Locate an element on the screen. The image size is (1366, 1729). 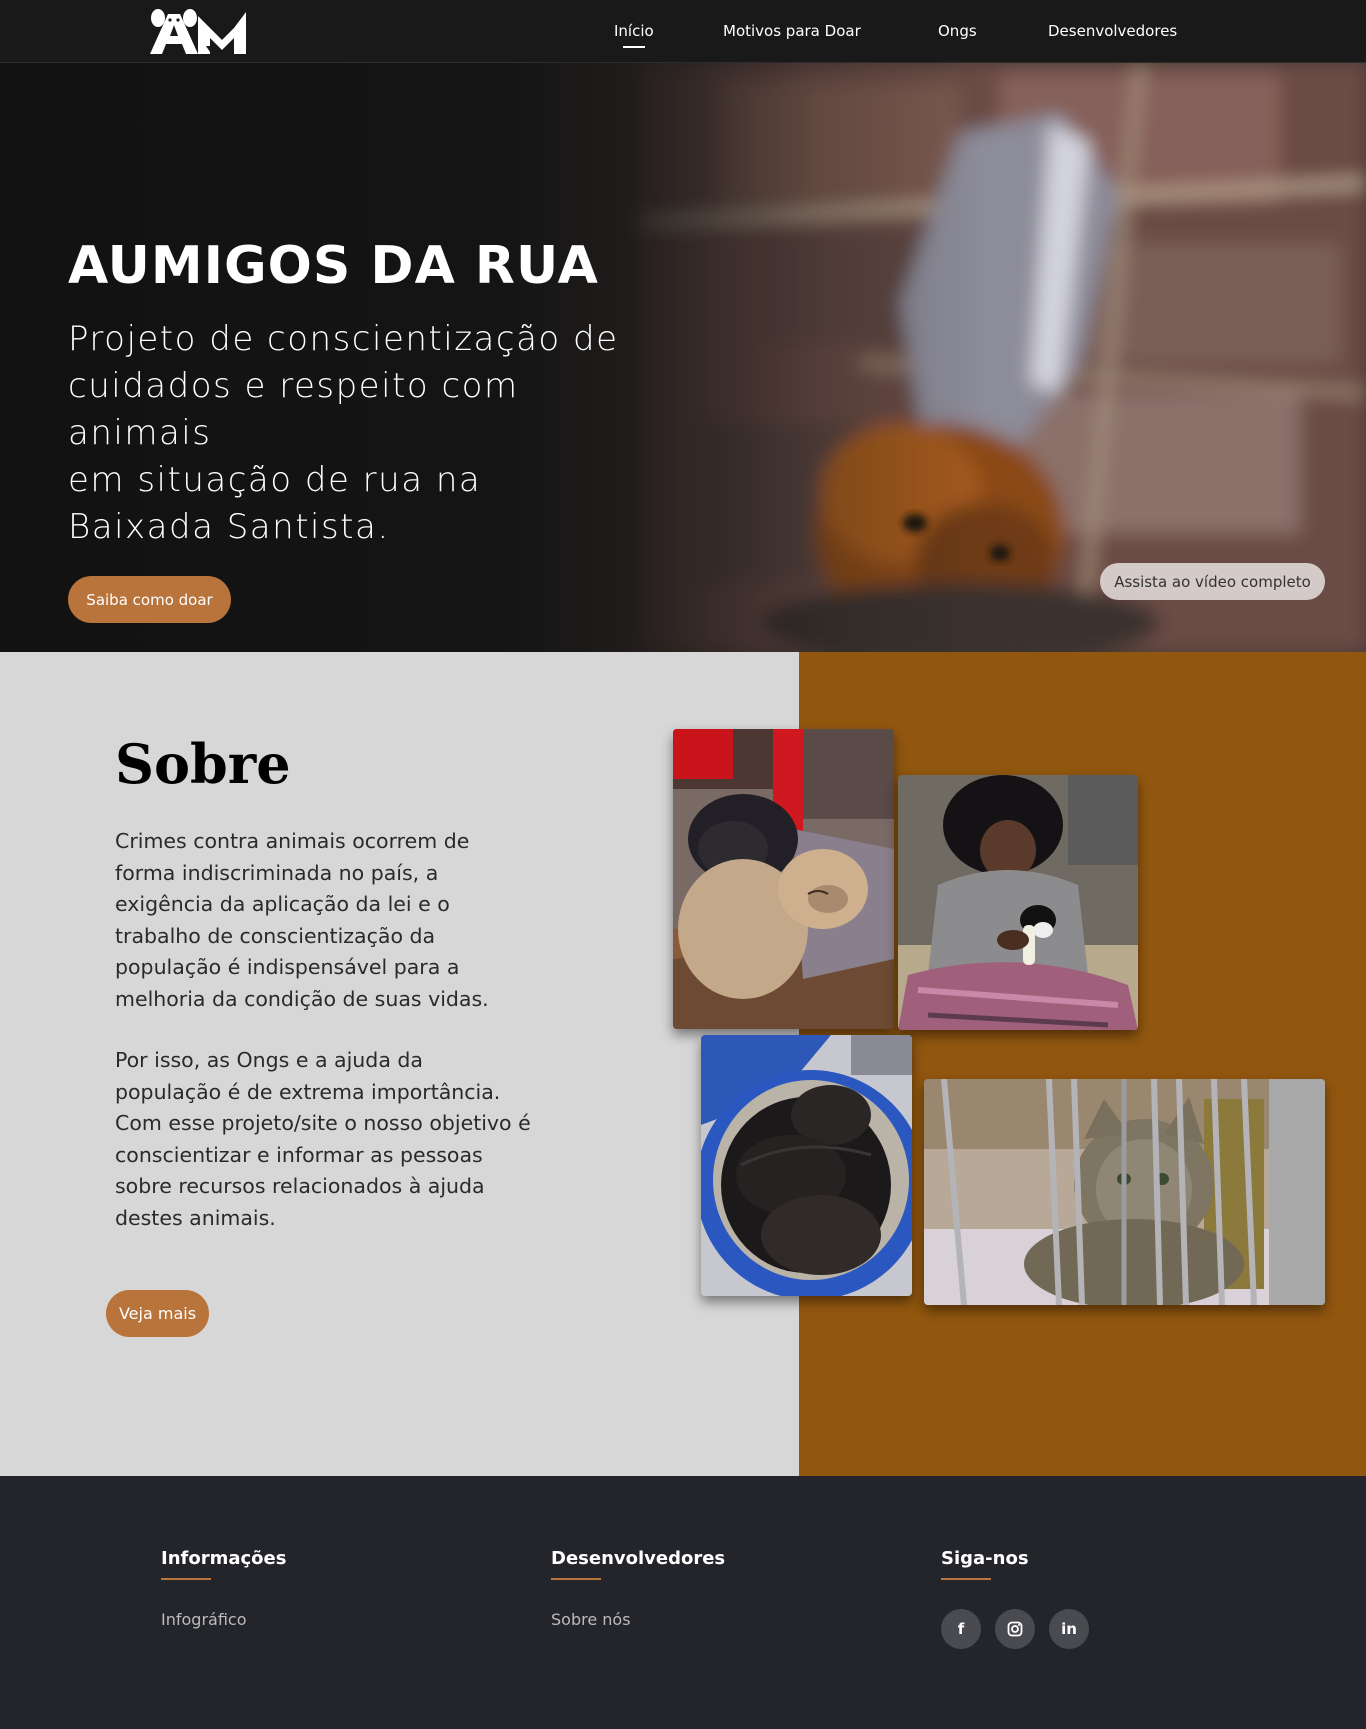
nav-link-inicio: Início is located at coordinates (634, 31).